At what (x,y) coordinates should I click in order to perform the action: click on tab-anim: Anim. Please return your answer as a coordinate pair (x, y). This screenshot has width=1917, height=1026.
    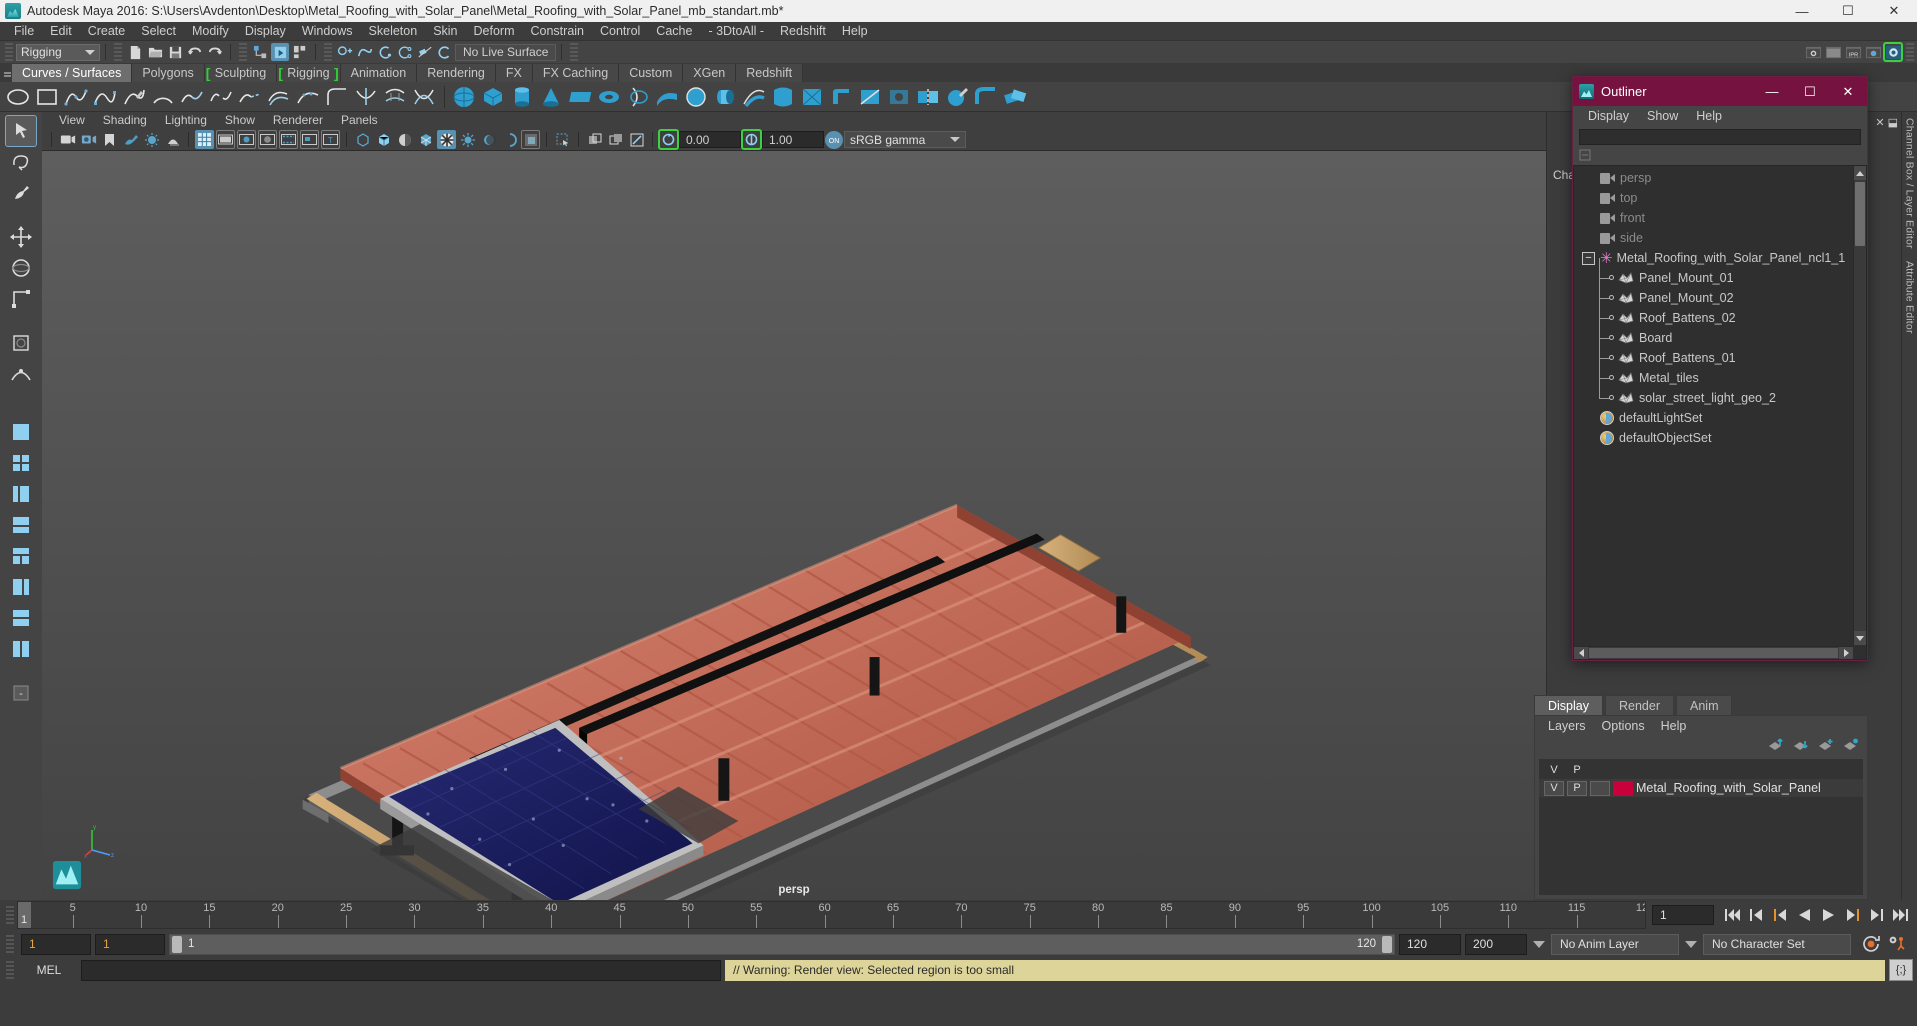
    Looking at the image, I should click on (1704, 705).